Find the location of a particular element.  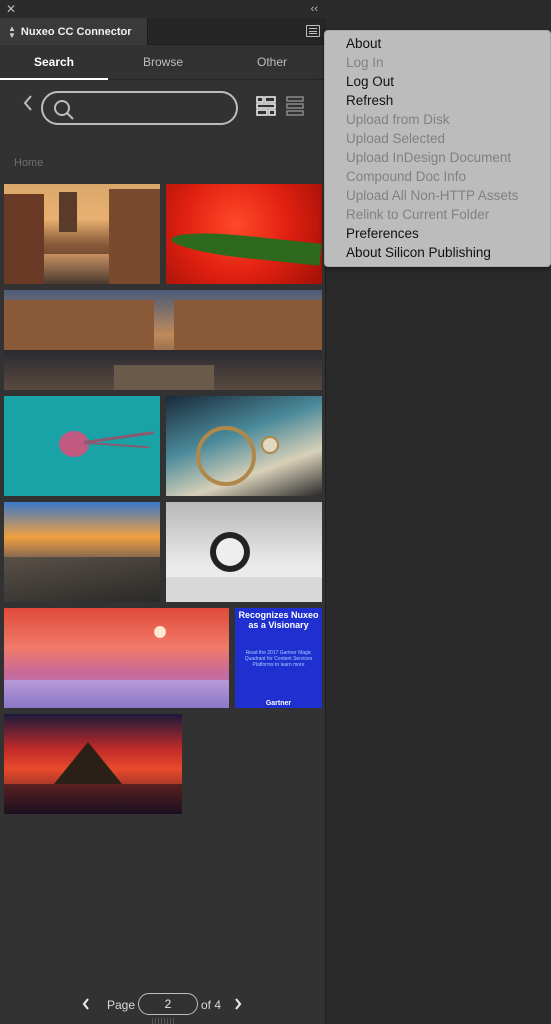

search-icon is located at coordinates (64, 110).